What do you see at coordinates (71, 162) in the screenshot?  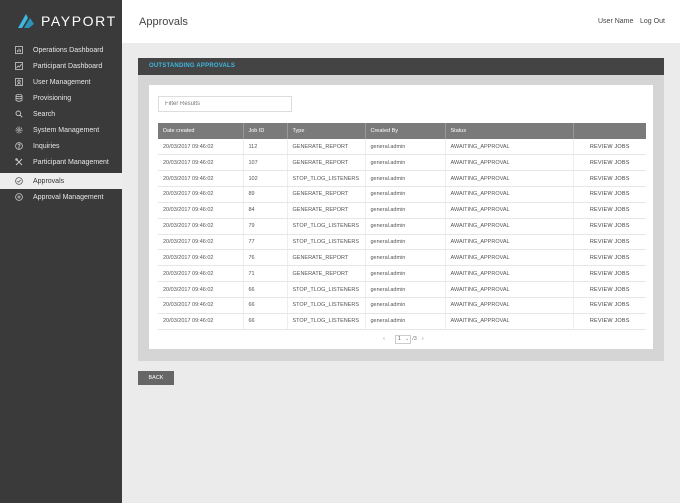 I see `sidebar-item-label: Participant Management` at bounding box center [71, 162].